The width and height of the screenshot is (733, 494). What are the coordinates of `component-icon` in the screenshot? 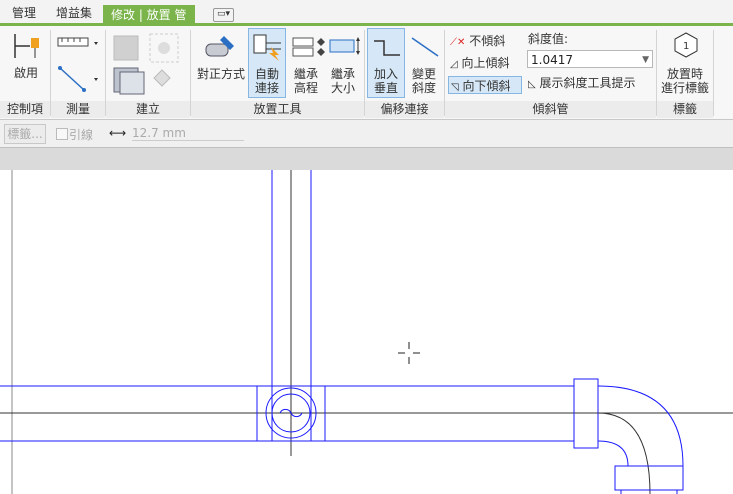 It's located at (147, 65).